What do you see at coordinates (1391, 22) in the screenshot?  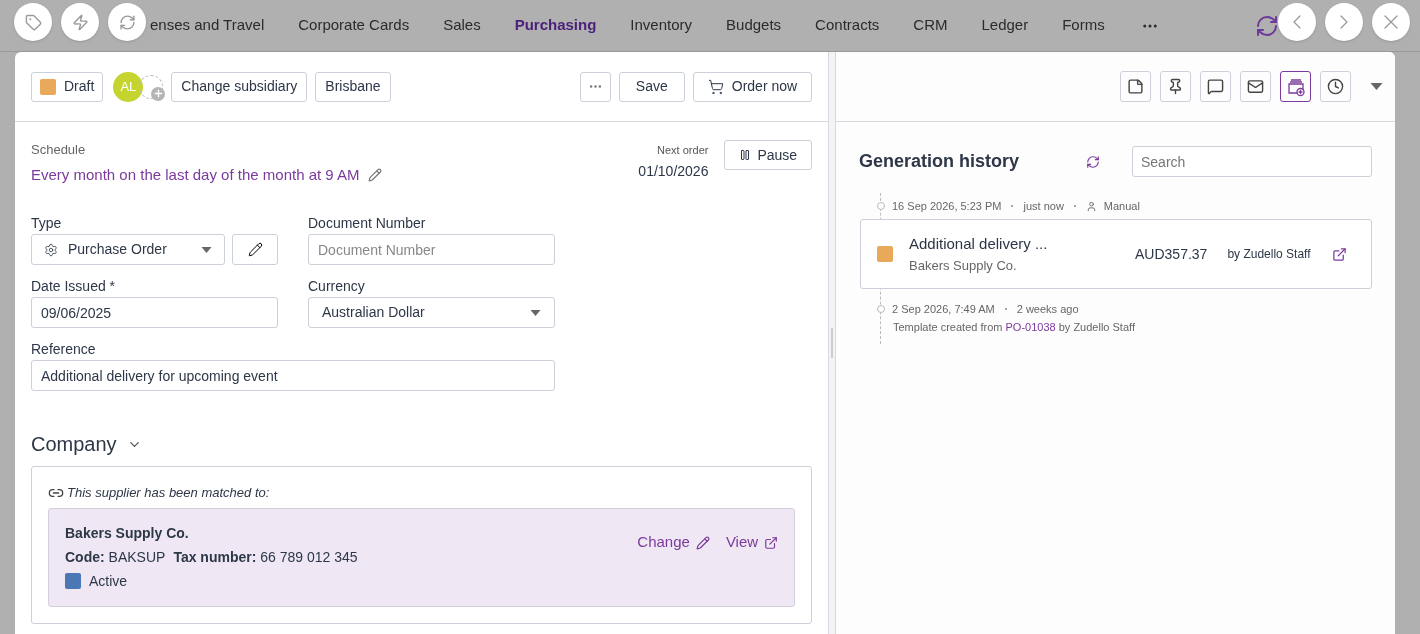 I see `close-button` at bounding box center [1391, 22].